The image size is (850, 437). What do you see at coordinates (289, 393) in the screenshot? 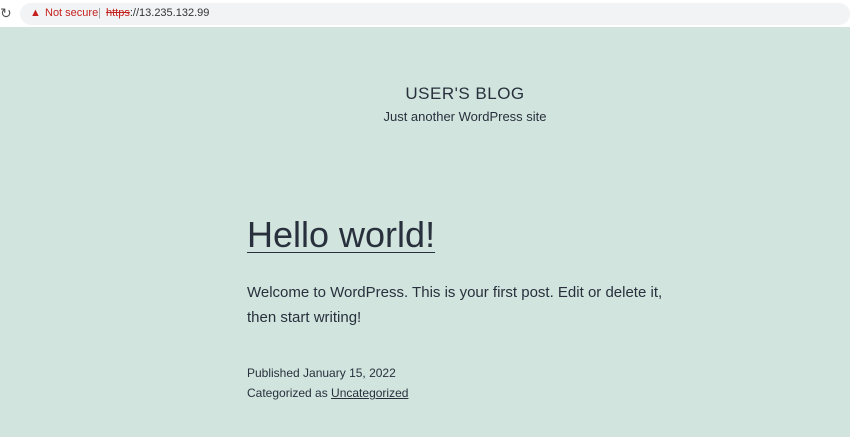
I see `category-prefix: Categorized as` at bounding box center [289, 393].